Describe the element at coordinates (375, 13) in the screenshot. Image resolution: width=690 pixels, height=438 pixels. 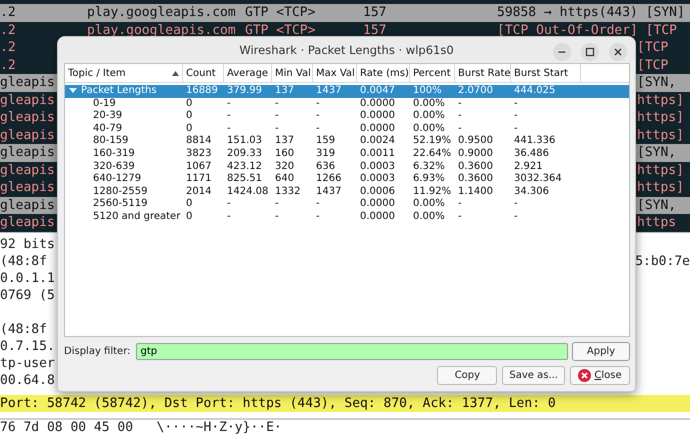
I see `packet-cell-text: 157` at that location.